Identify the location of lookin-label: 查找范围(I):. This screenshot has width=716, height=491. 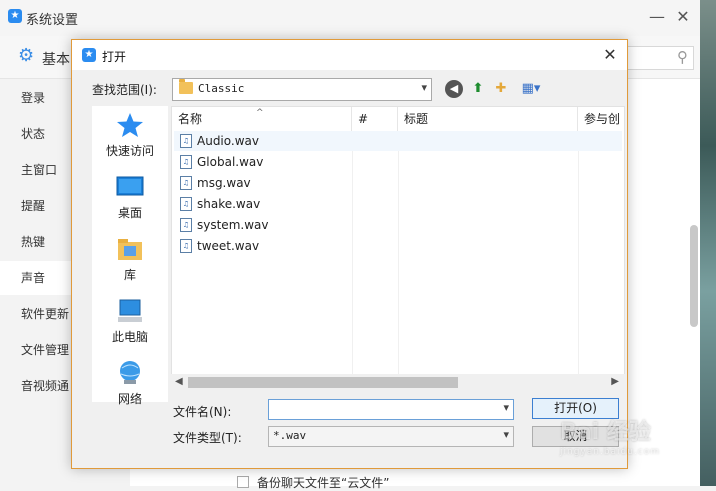
(124, 90).